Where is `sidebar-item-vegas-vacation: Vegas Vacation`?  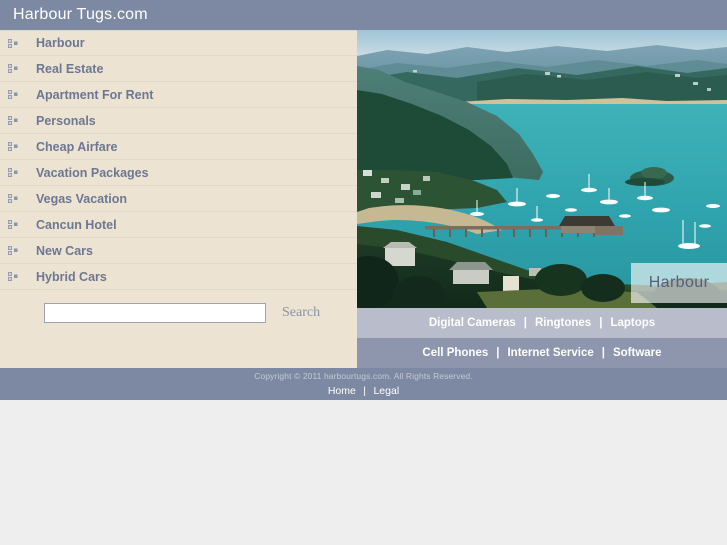 sidebar-item-vegas-vacation: Vegas Vacation is located at coordinates (178, 199).